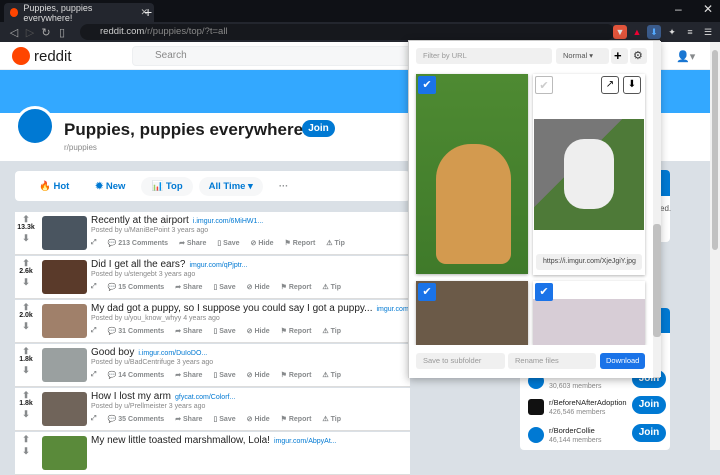 The height and width of the screenshot is (475, 720). Describe the element at coordinates (30, 32) in the screenshot. I see `forward-icon: ▷` at that location.